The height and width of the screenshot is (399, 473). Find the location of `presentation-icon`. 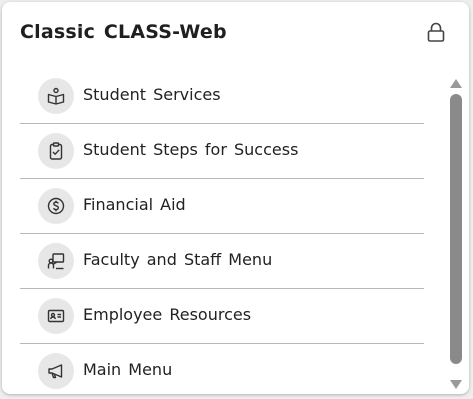

presentation-icon is located at coordinates (56, 261).